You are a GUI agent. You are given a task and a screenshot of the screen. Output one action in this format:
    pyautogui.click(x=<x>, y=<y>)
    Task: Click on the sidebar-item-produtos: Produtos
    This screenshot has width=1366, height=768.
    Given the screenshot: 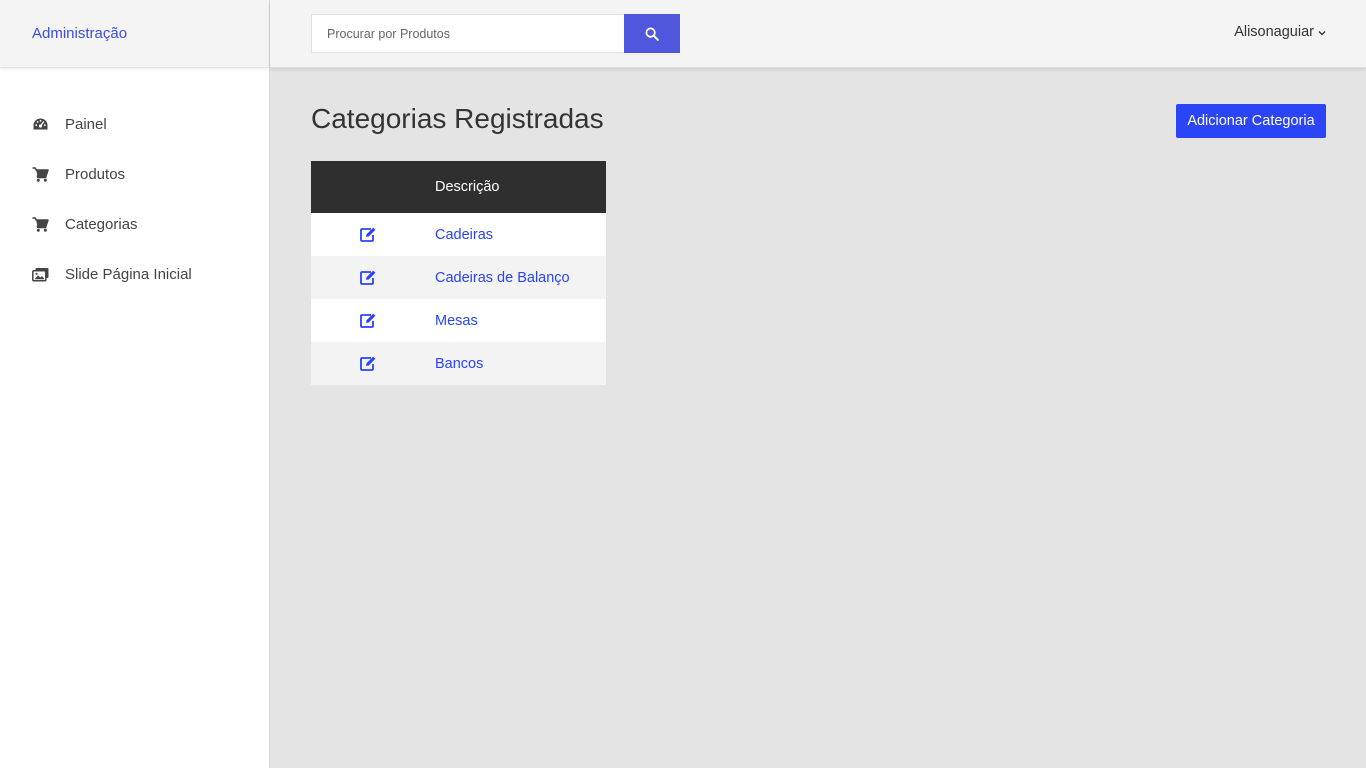 What is the action you would take?
    pyautogui.click(x=134, y=174)
    